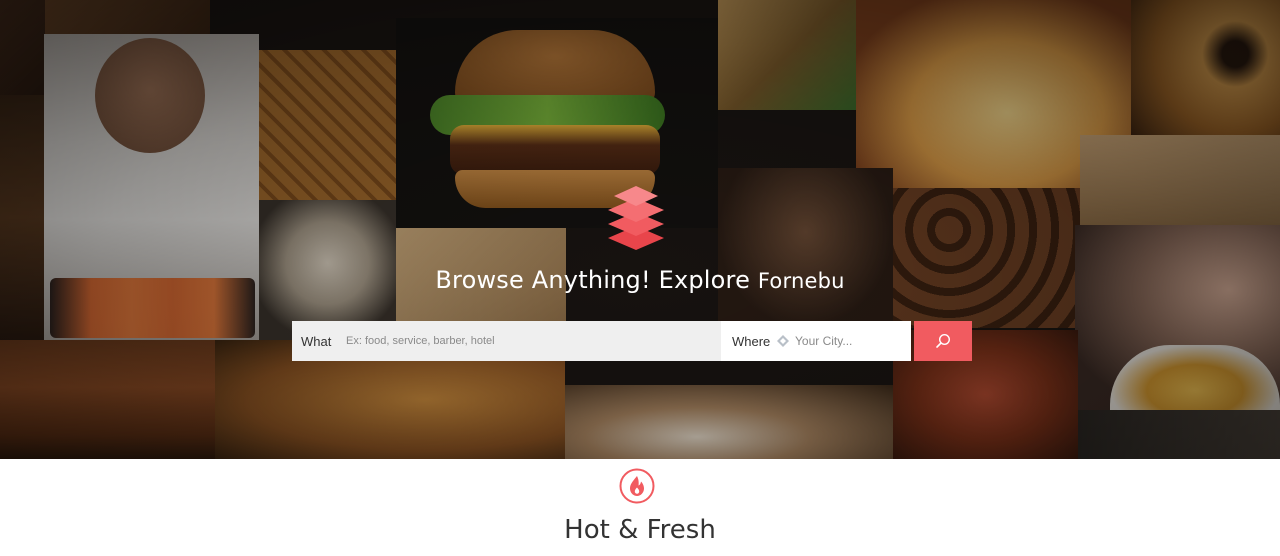 The width and height of the screenshot is (1280, 556). Describe the element at coordinates (801, 281) in the screenshot. I see `hero-headline-place: Fornebu` at that location.